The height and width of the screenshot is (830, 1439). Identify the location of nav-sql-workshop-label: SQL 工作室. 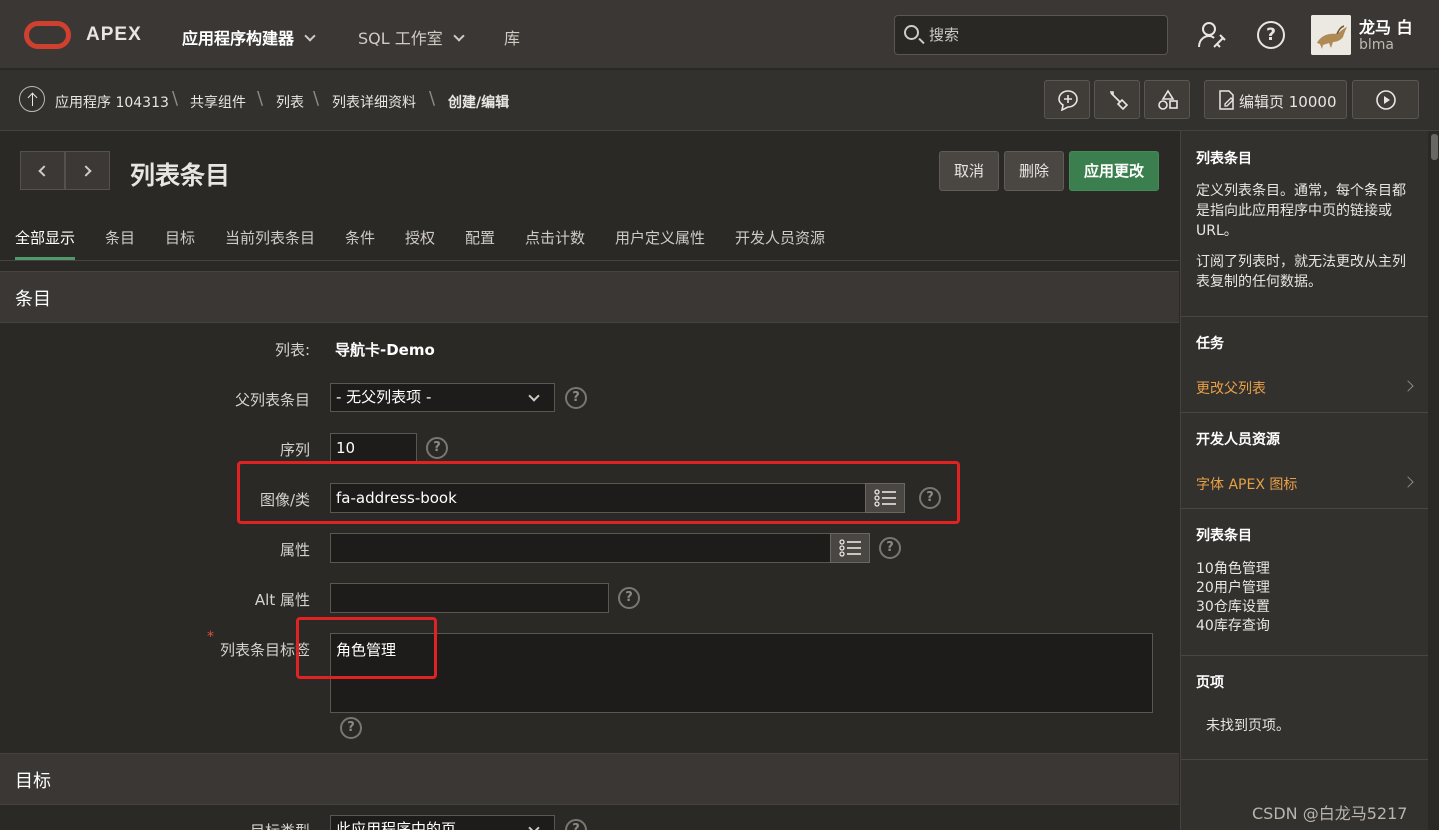
(400, 38).